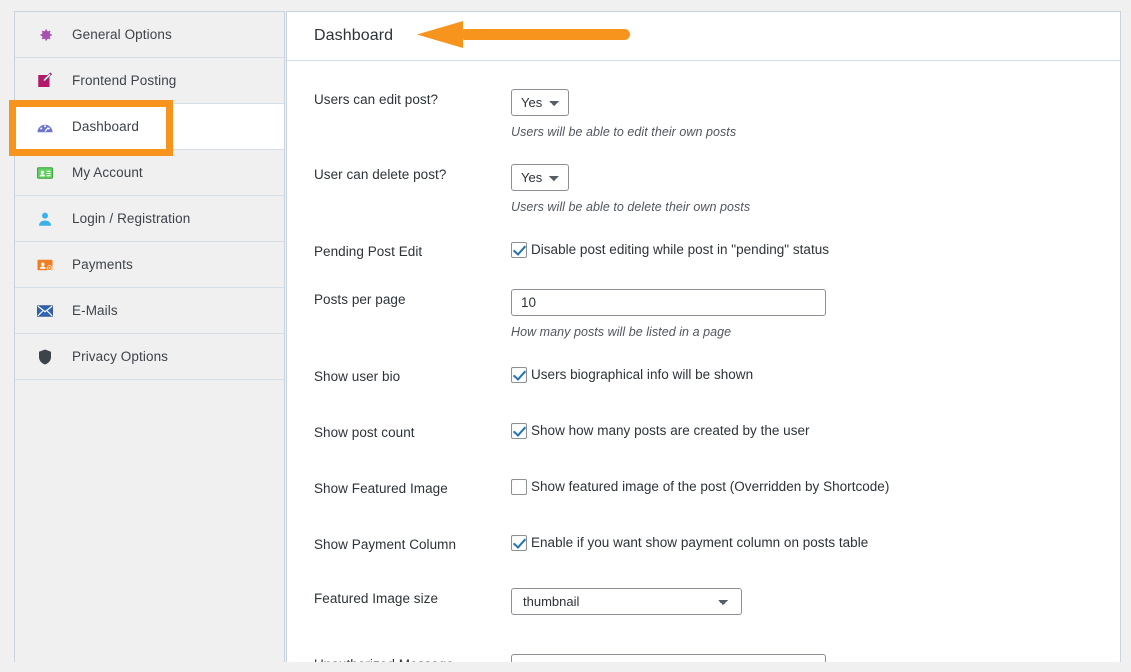 This screenshot has width=1131, height=672. What do you see at coordinates (519, 487) in the screenshot?
I see `show-featured-image-checkbox` at bounding box center [519, 487].